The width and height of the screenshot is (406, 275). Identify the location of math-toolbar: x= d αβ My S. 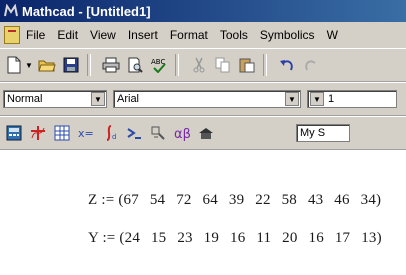
(203, 133).